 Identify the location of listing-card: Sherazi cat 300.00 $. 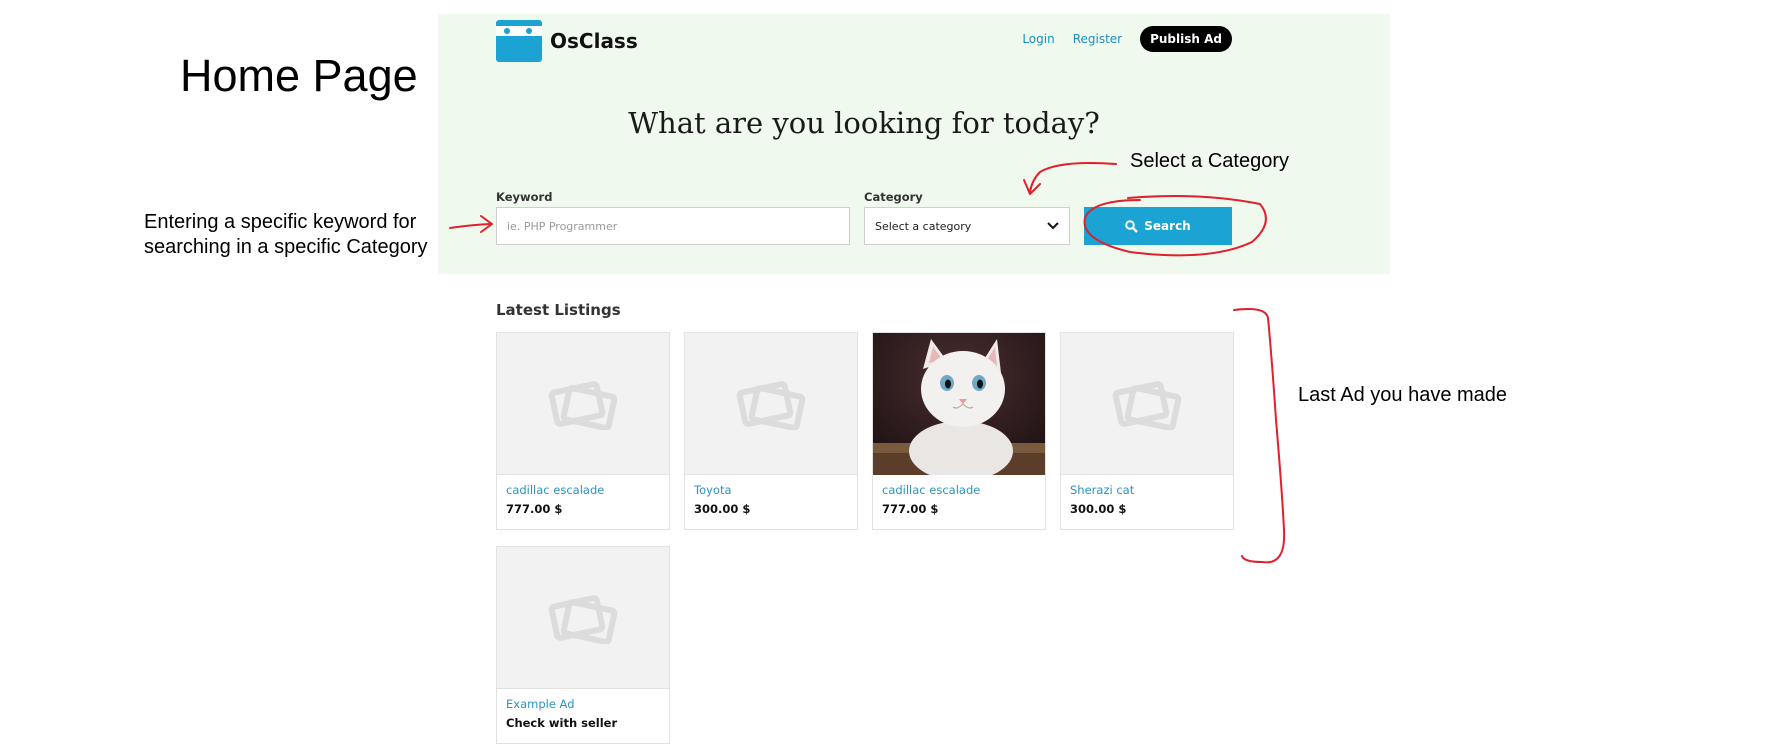
(1147, 431).